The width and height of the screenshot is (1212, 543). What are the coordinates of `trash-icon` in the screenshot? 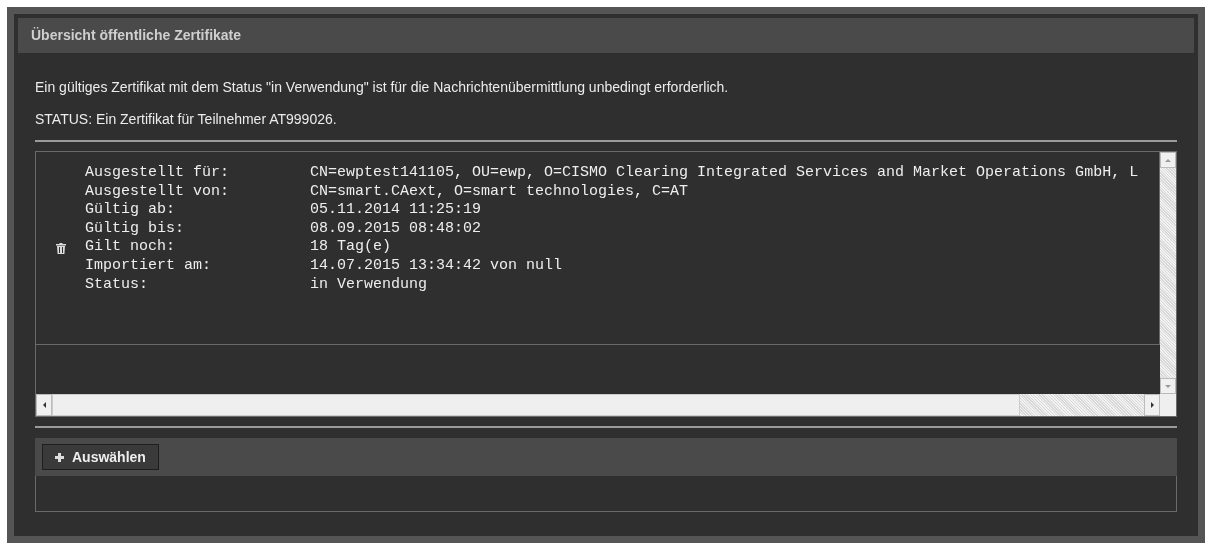 It's located at (61, 248).